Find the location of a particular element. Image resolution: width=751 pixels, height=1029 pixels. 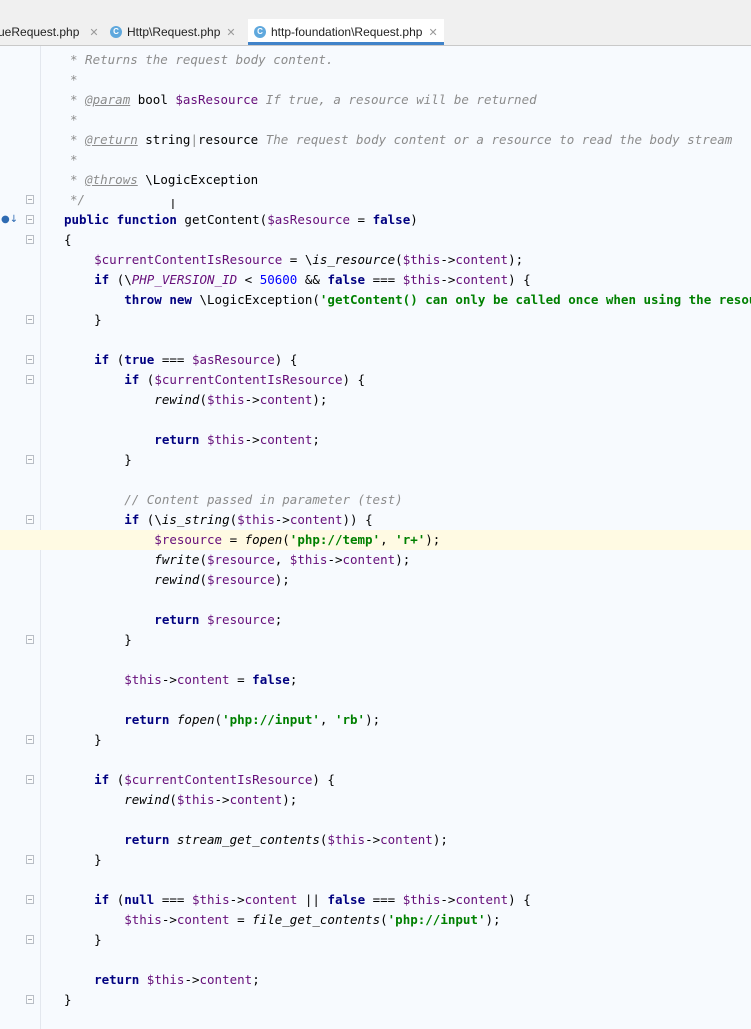

code-line: if (true === $asResource) { is located at coordinates (375, 360).